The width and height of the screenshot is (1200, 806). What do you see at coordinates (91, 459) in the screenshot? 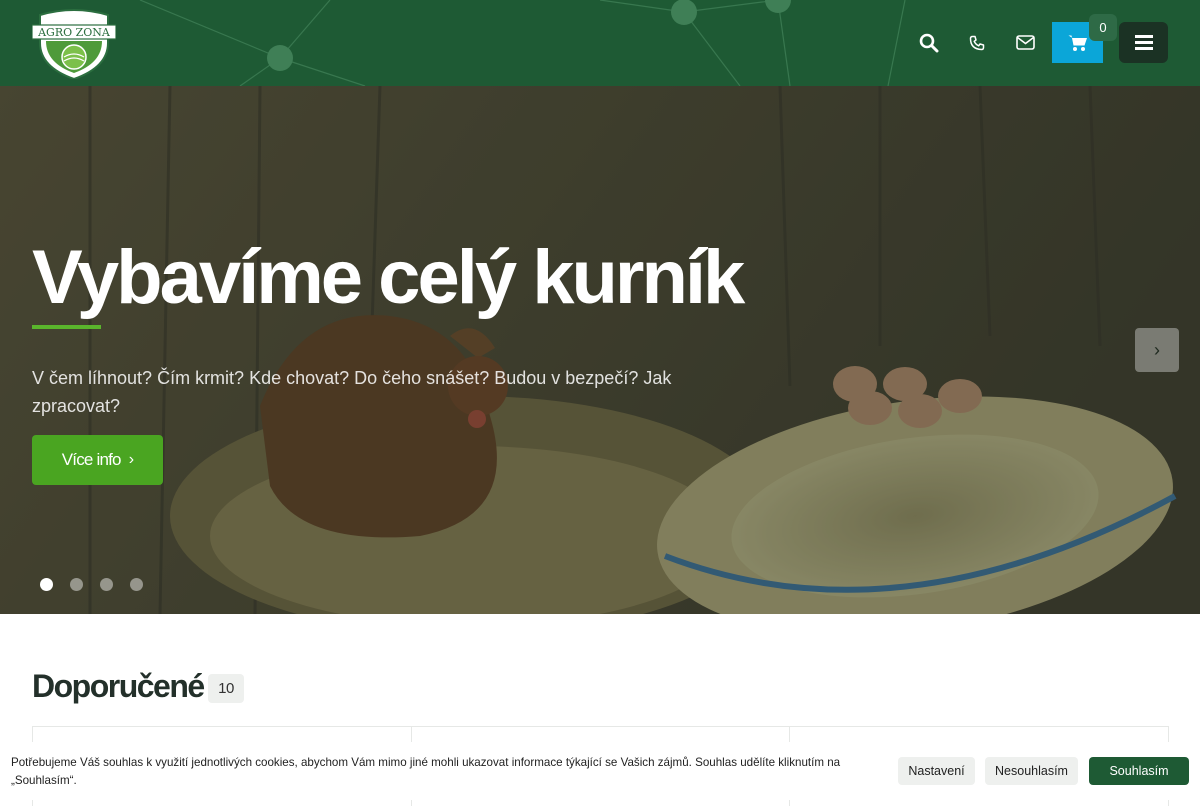
I see `more-info-label: Více info` at bounding box center [91, 459].